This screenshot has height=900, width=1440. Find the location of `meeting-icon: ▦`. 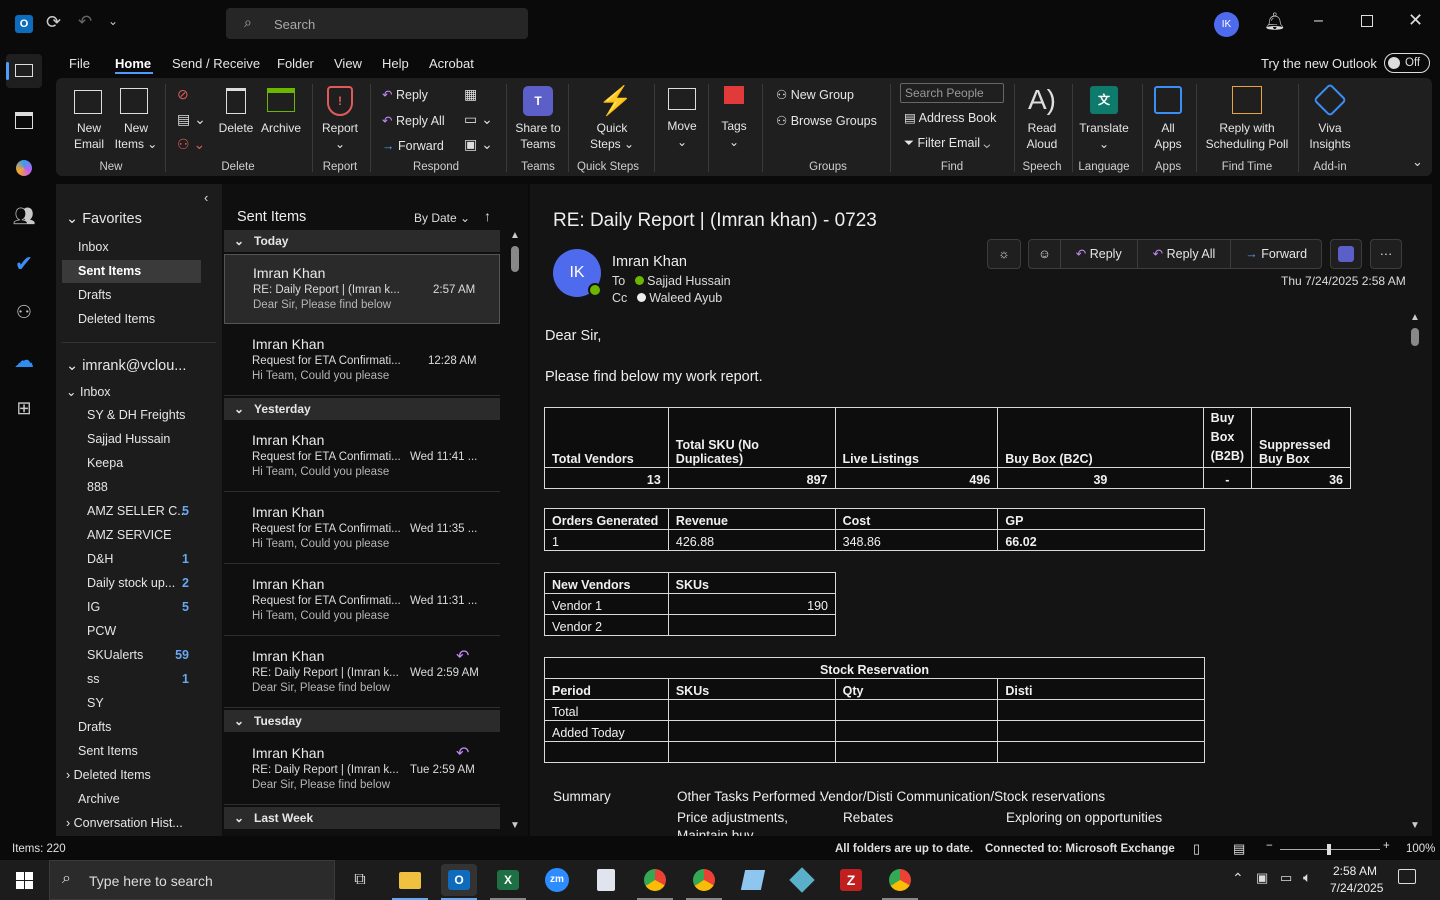

meeting-icon: ▦ is located at coordinates (470, 94).